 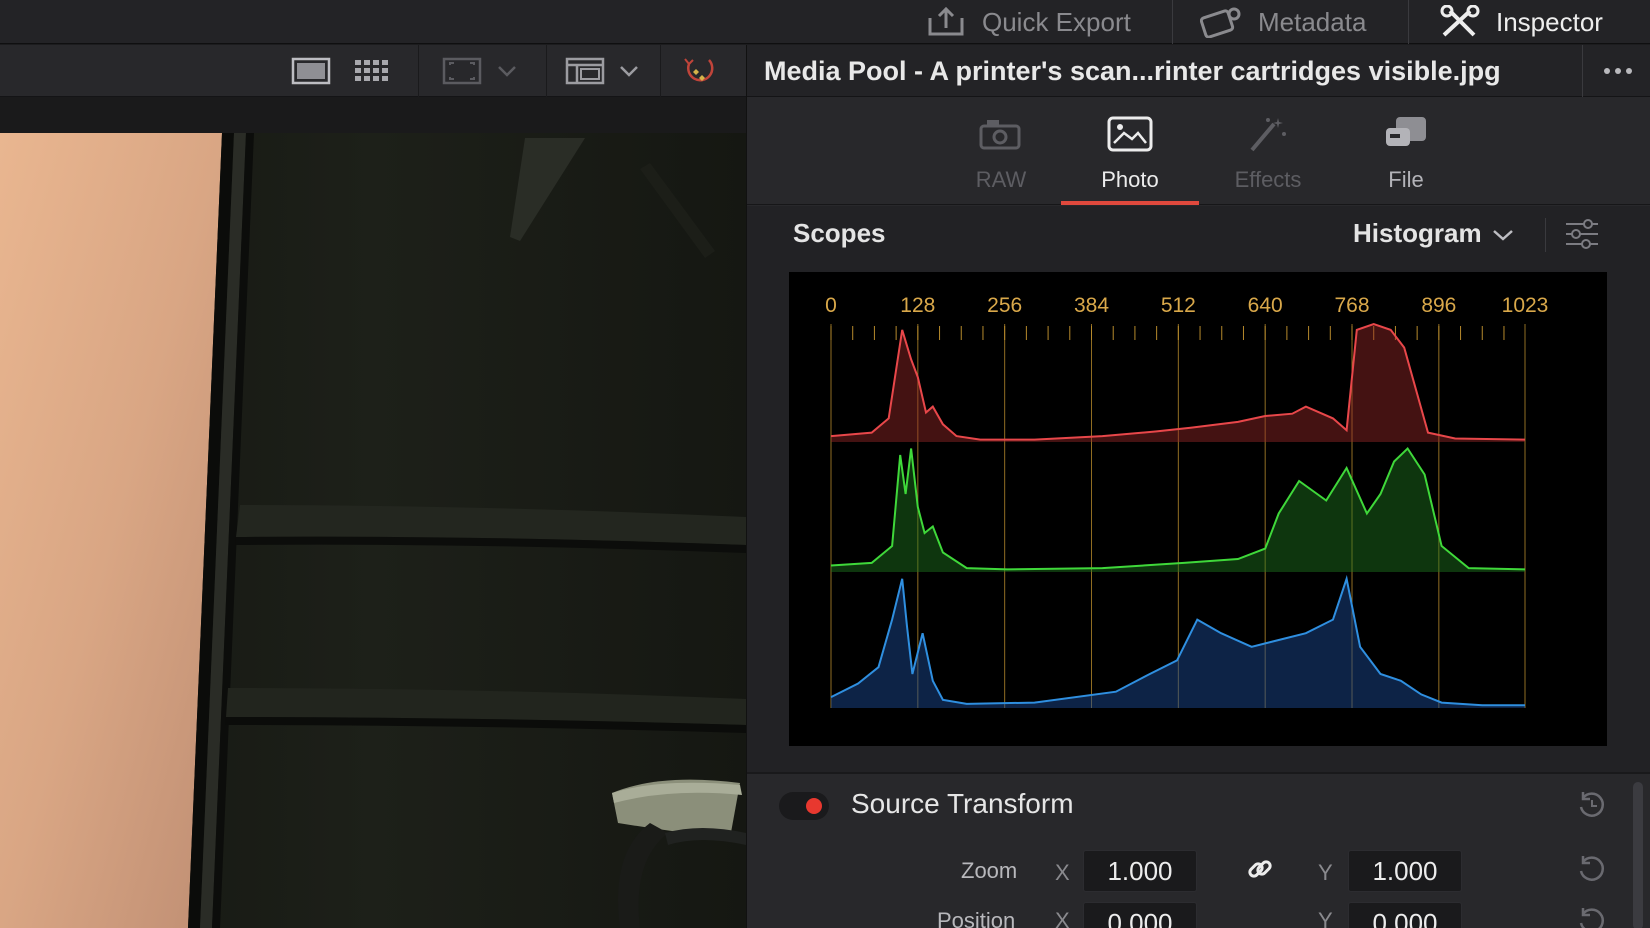 I want to click on tab-photo: Photo, so click(x=1130, y=151).